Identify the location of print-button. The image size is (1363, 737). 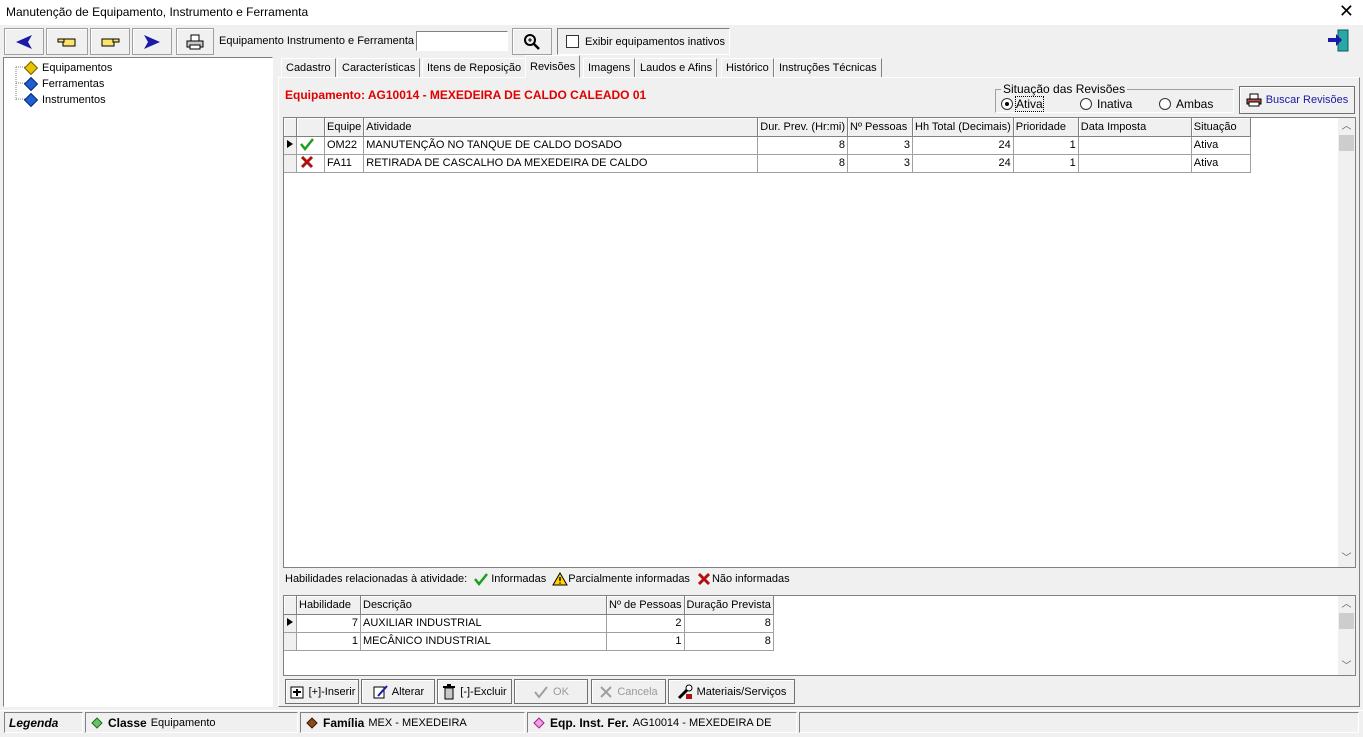
(195, 41).